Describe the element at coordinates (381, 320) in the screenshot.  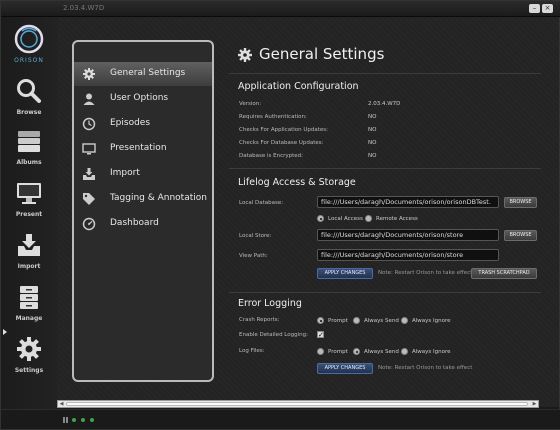
I see `radio-label: Always Send` at that location.